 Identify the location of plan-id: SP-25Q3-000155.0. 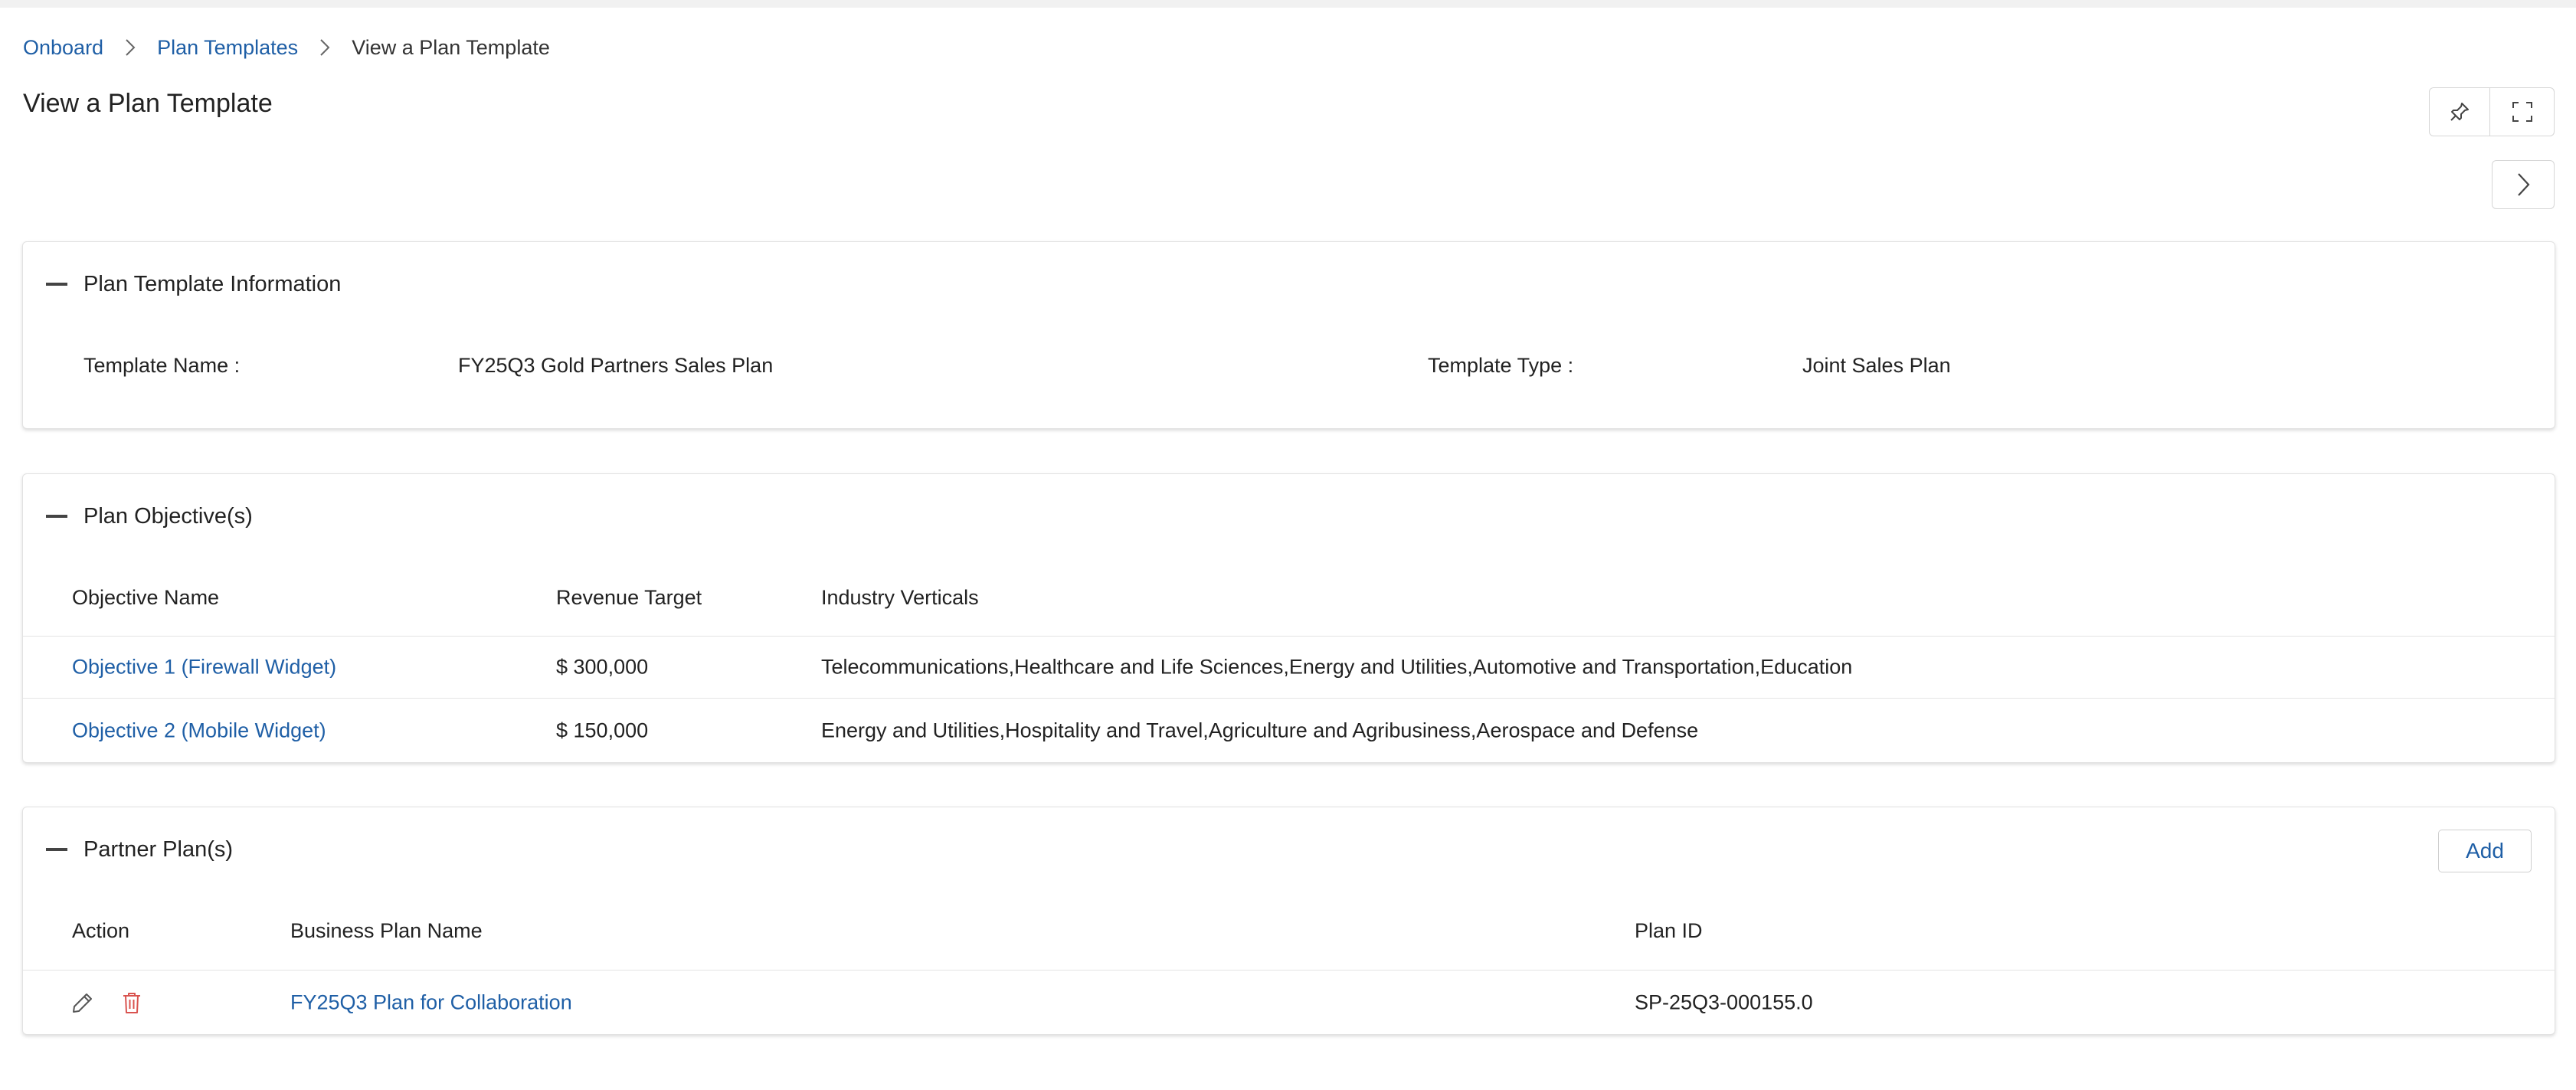
(1724, 1002).